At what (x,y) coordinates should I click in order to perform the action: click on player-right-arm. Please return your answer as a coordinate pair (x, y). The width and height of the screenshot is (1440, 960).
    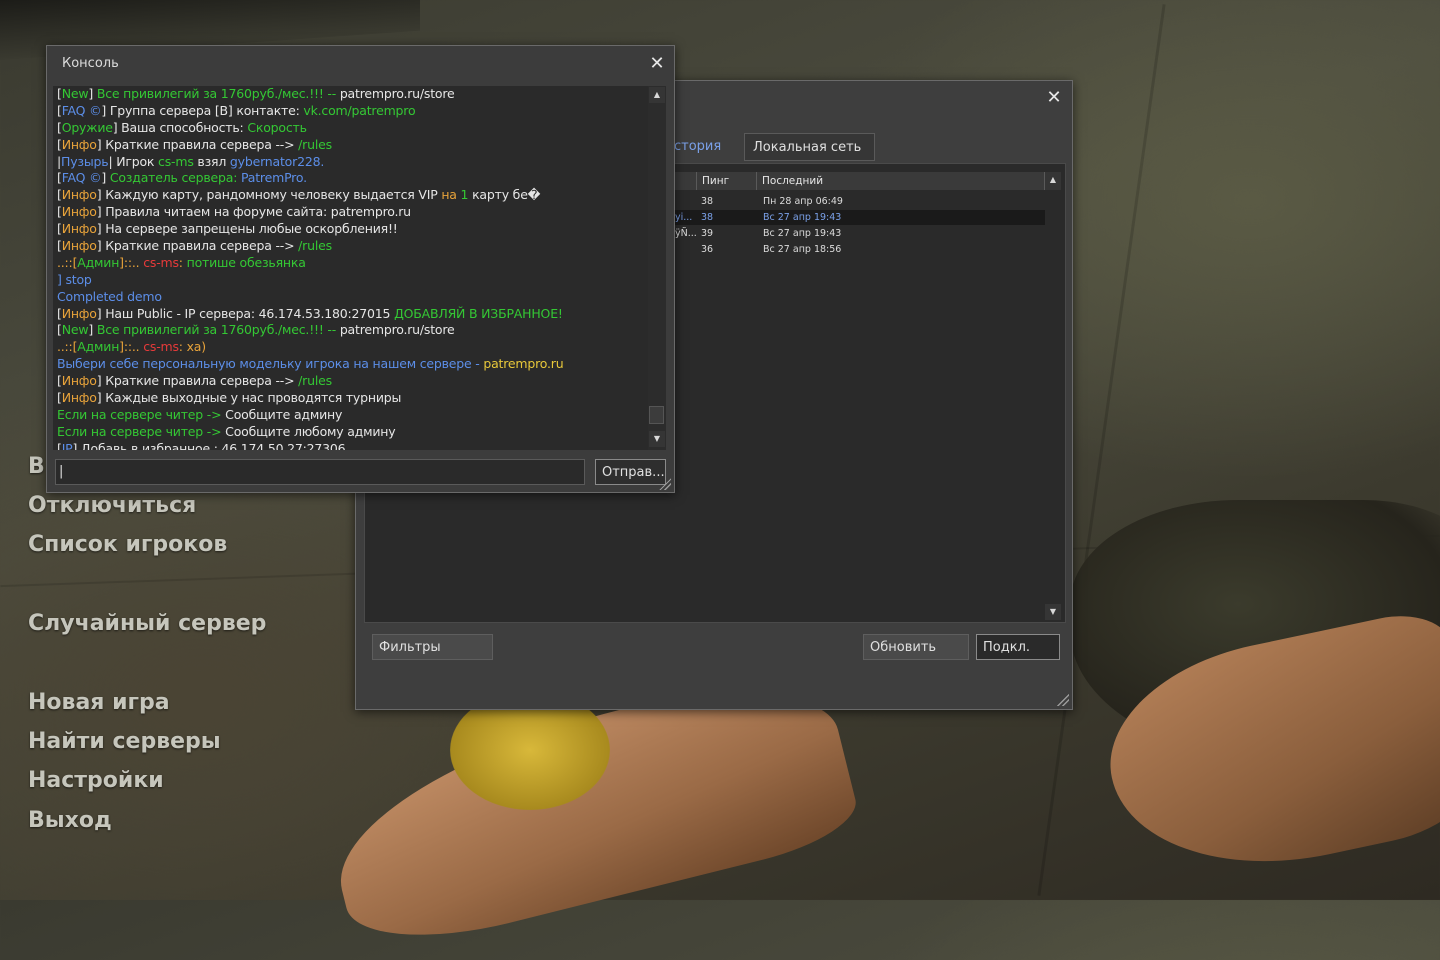
    Looking at the image, I should click on (1265, 750).